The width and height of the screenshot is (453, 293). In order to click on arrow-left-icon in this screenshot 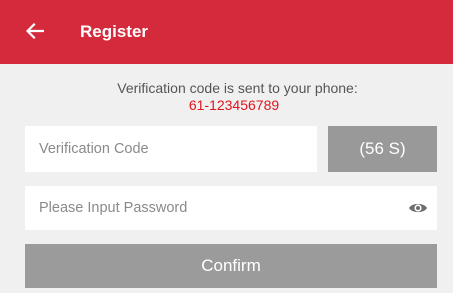, I will do `click(35, 31)`.